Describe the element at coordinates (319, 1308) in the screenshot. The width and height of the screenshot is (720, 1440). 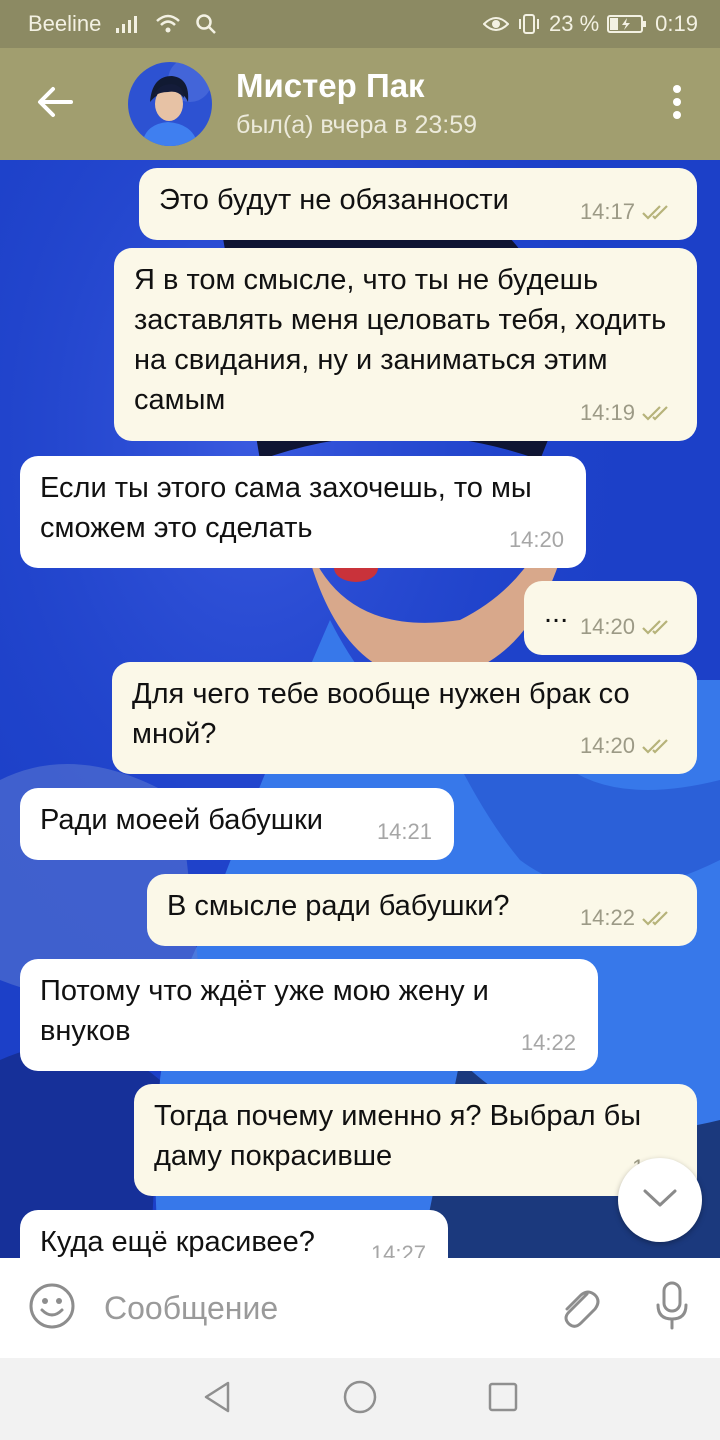
I see `message-input` at that location.